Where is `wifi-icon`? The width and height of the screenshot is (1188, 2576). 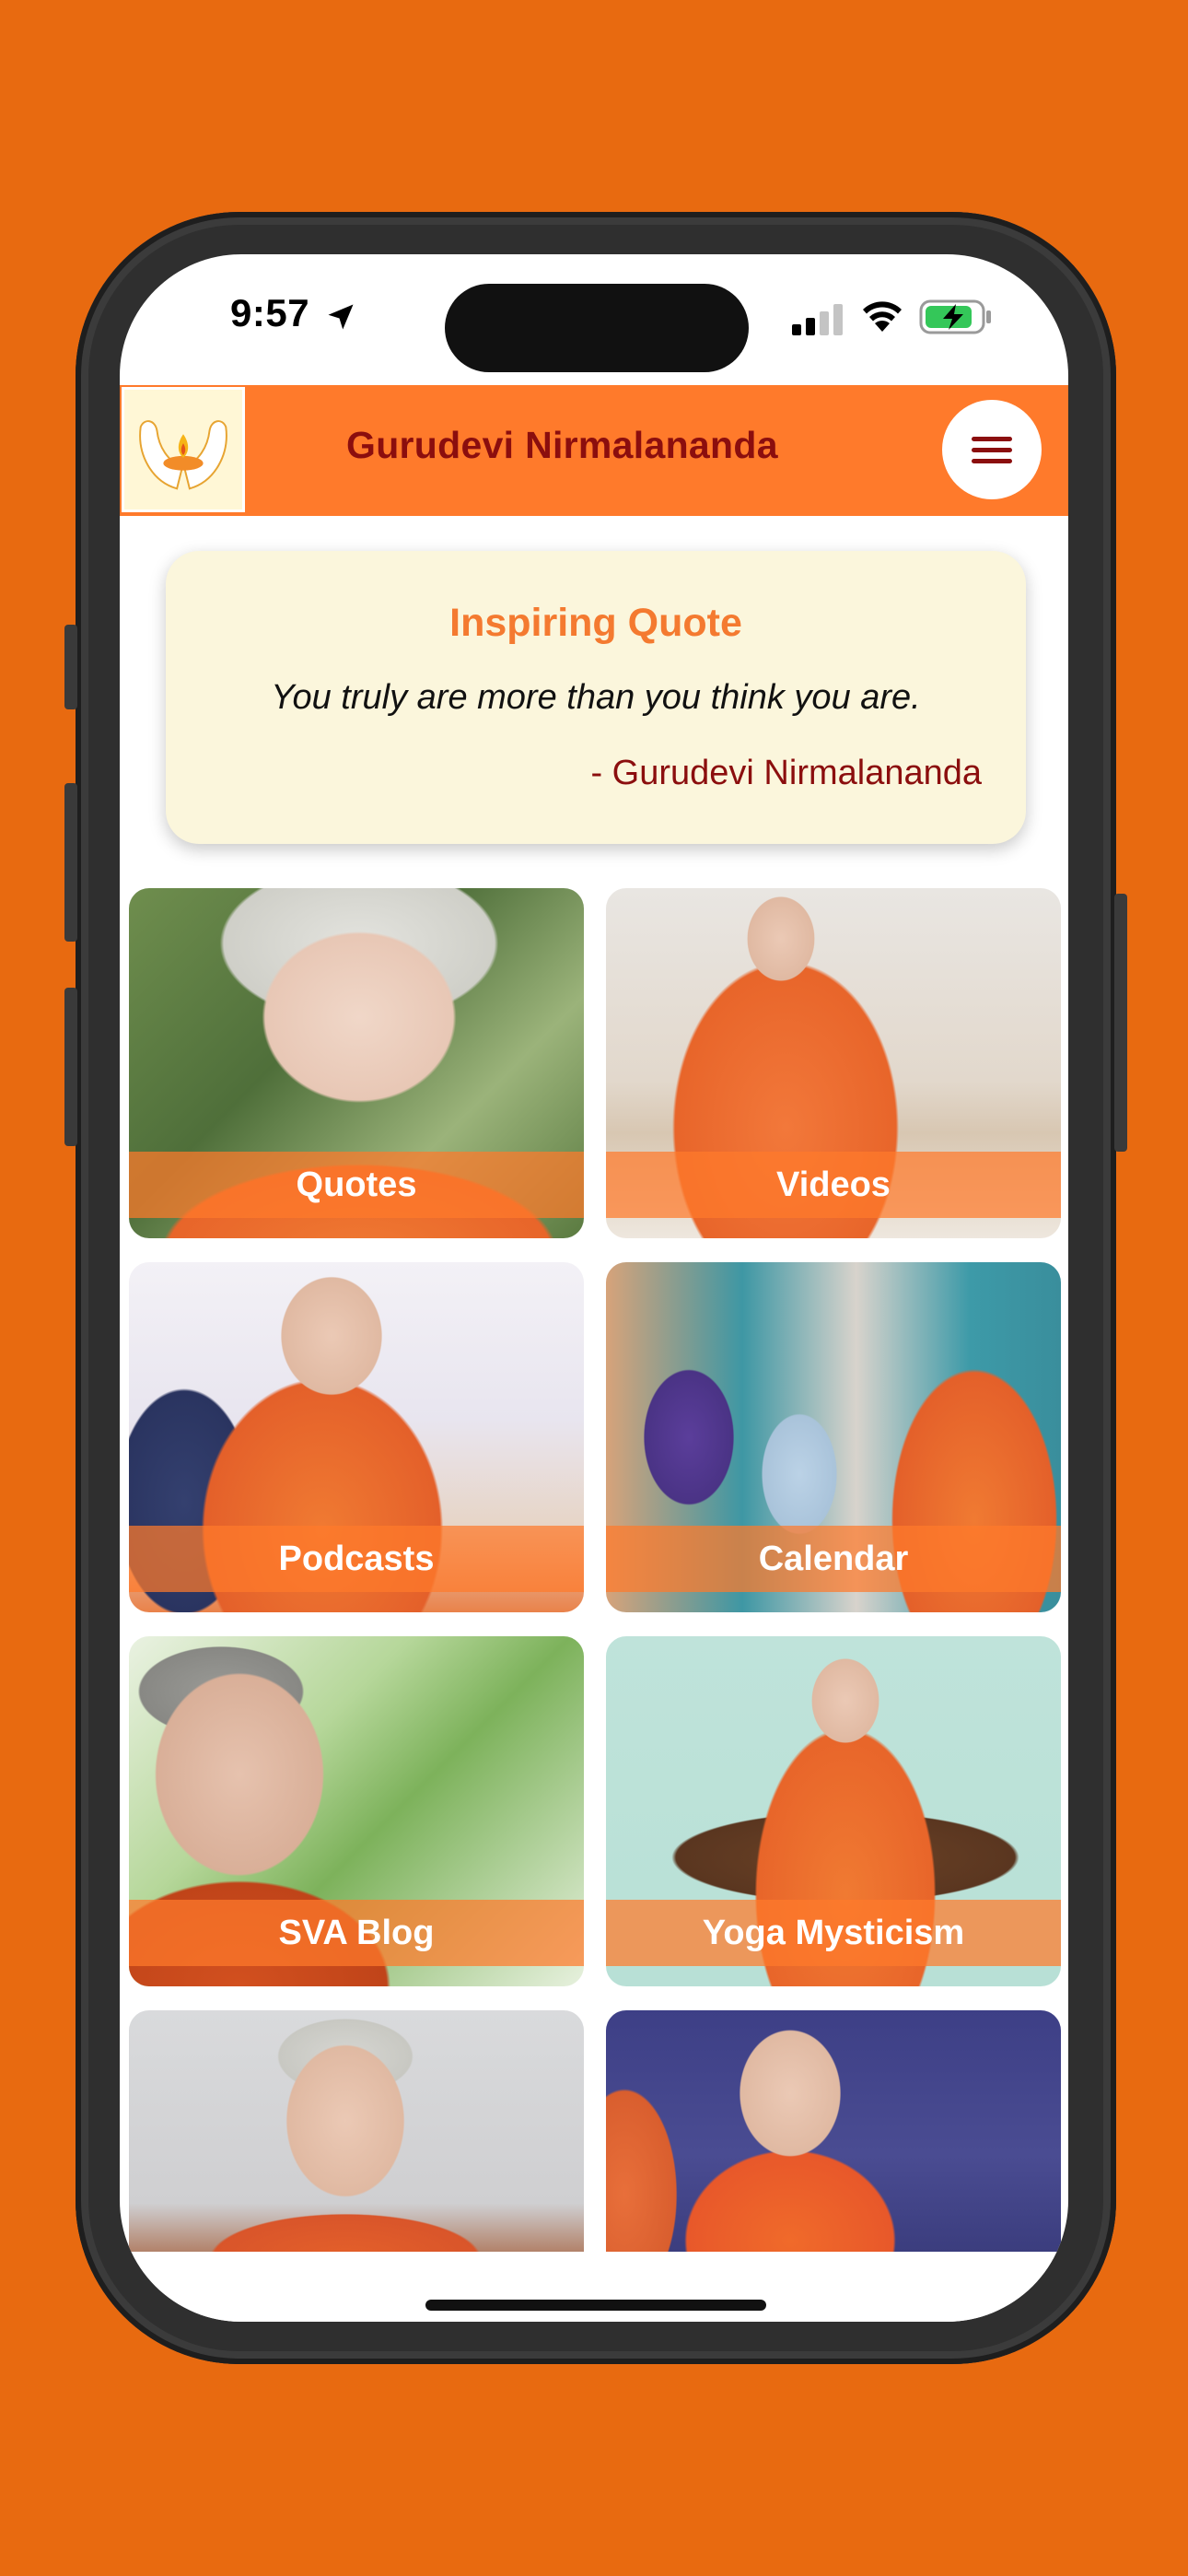
wifi-icon is located at coordinates (882, 316).